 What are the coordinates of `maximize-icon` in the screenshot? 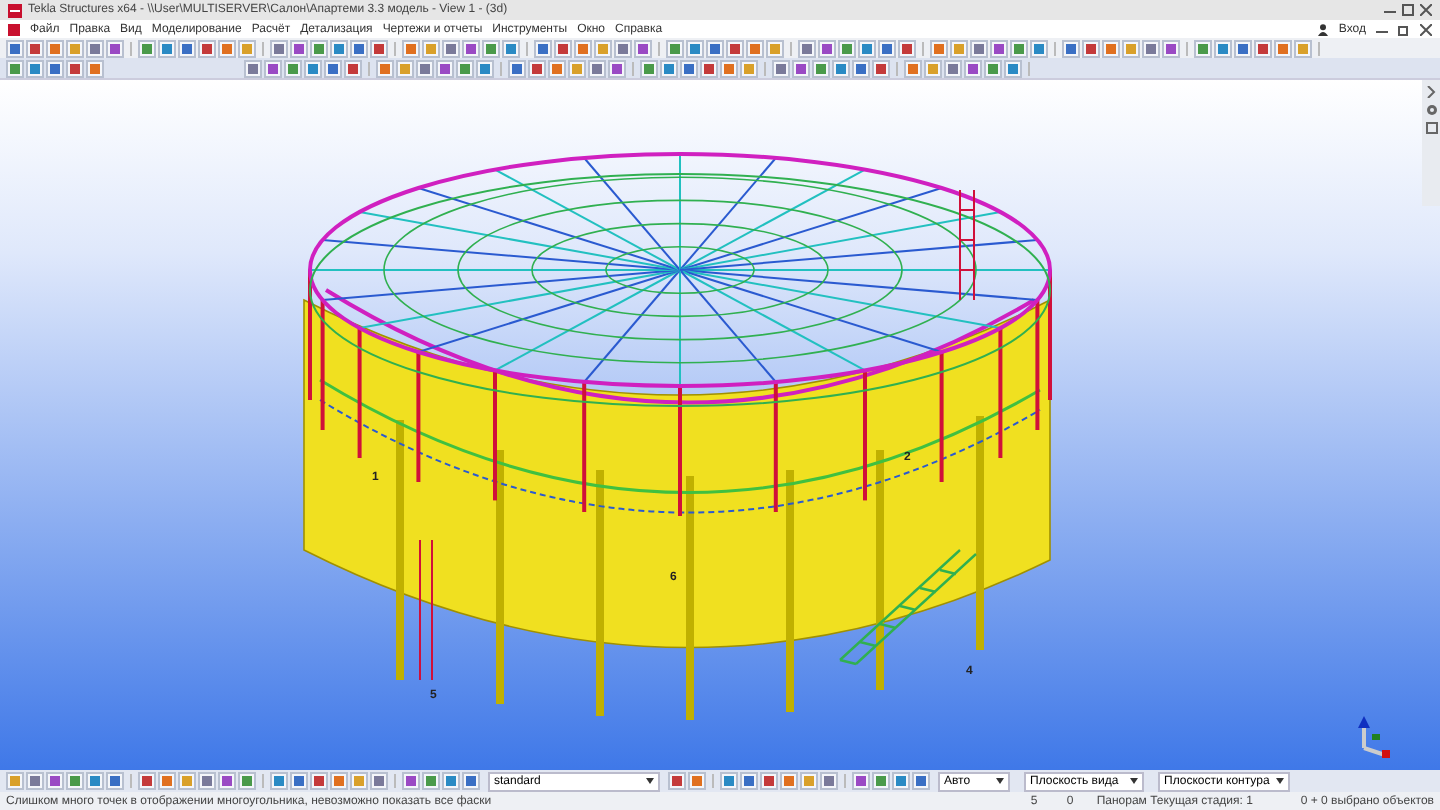 It's located at (1408, 10).